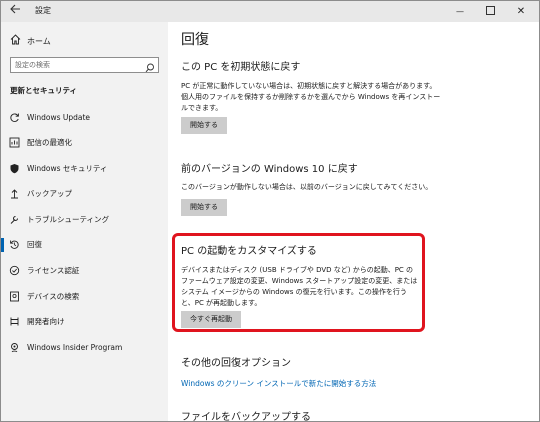  I want to click on arrow-left-icon, so click(15, 9).